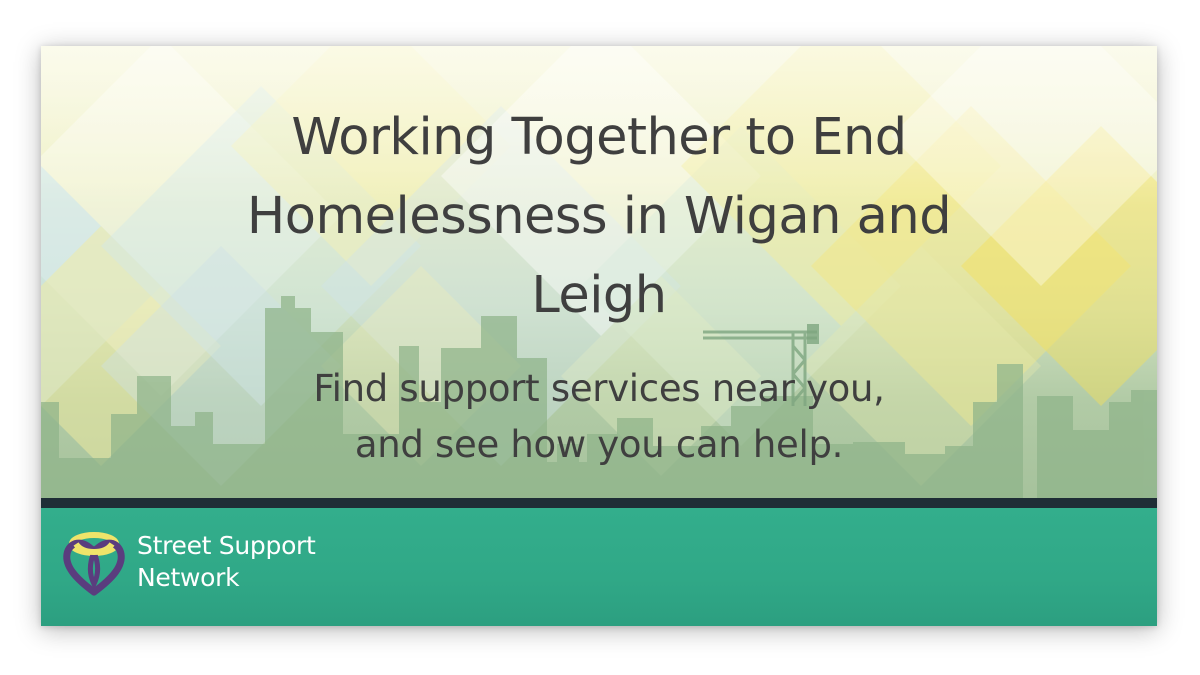  What do you see at coordinates (94, 564) in the screenshot?
I see `heart-knot-logo-icon` at bounding box center [94, 564].